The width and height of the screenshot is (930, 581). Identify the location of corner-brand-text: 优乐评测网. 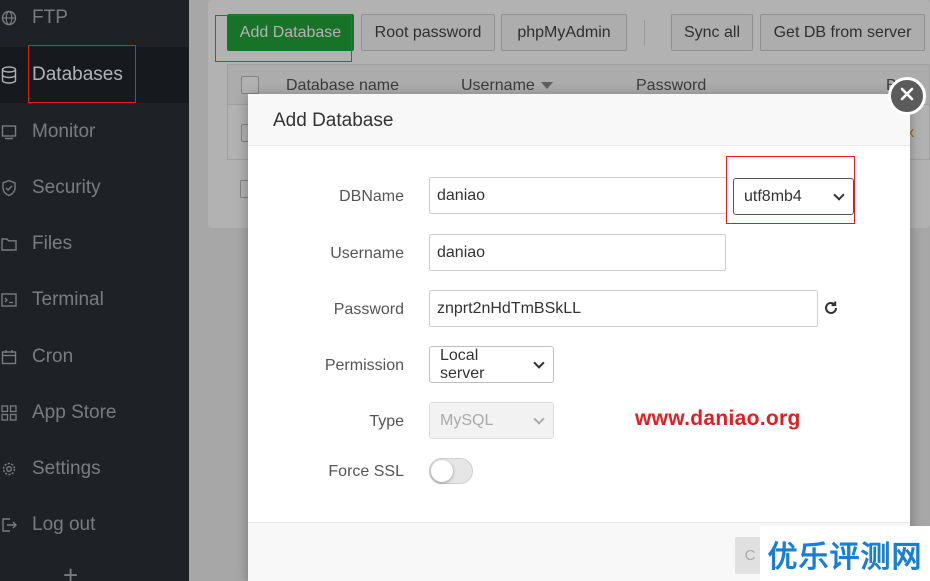
(845, 557).